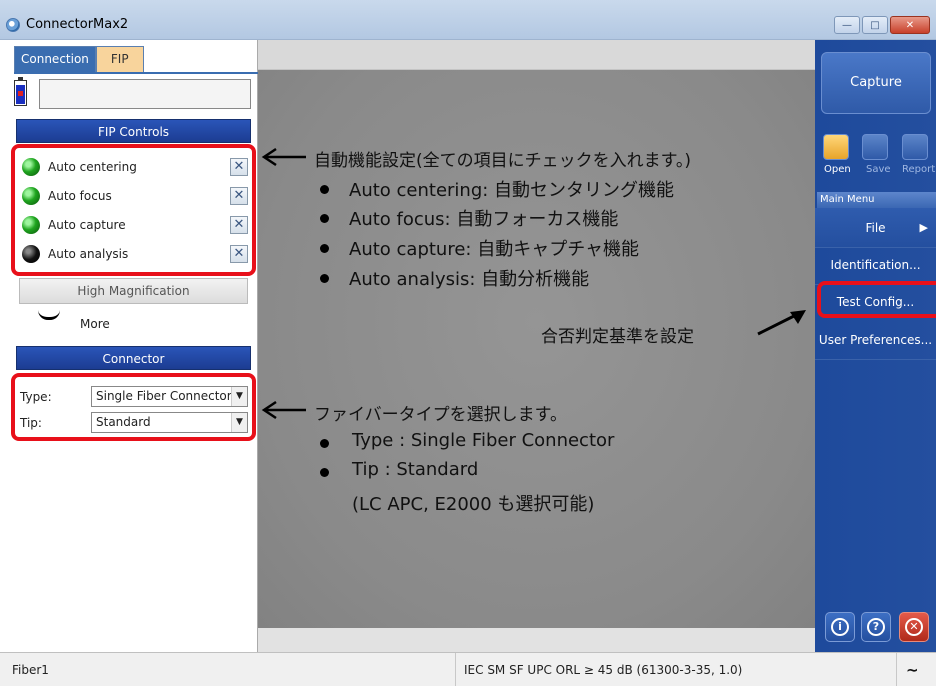 Image resolution: width=936 pixels, height=686 pixels. What do you see at coordinates (875, 25) in the screenshot?
I see `maximize-button: □` at bounding box center [875, 25].